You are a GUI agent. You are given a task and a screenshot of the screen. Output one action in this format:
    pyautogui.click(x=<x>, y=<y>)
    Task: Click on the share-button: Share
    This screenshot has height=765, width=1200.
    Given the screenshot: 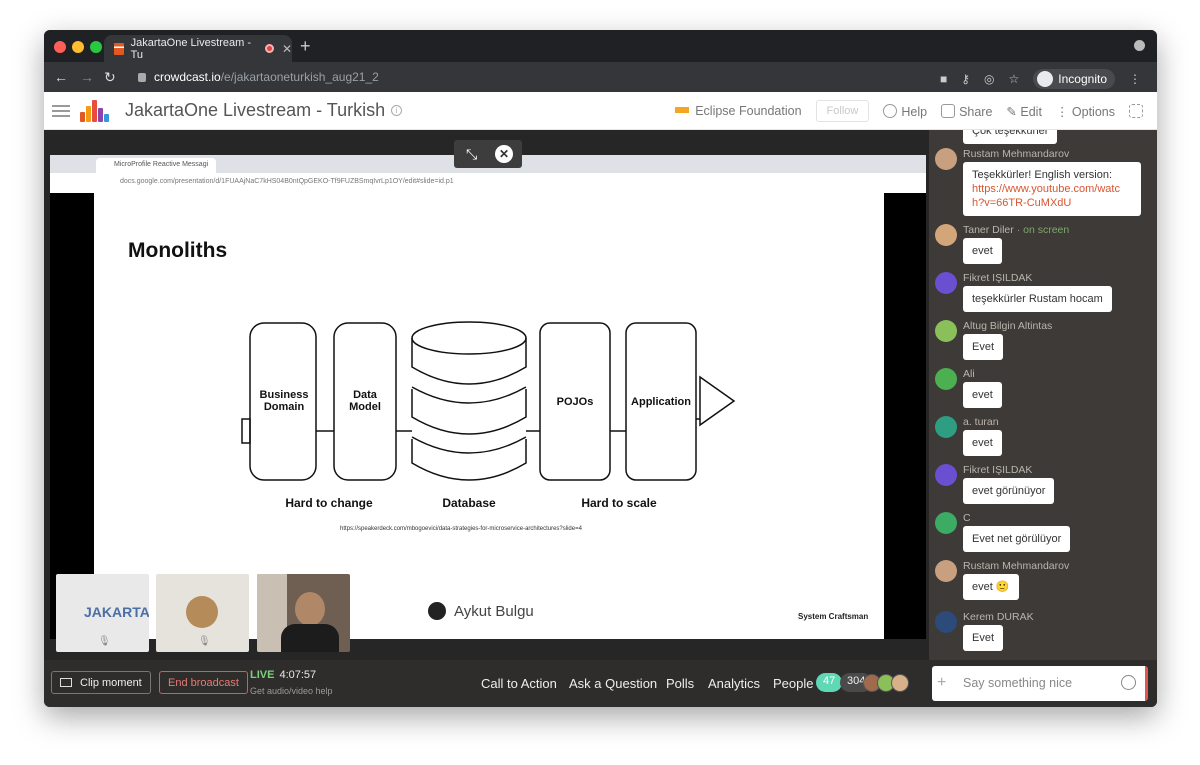 What is the action you would take?
    pyautogui.click(x=967, y=111)
    